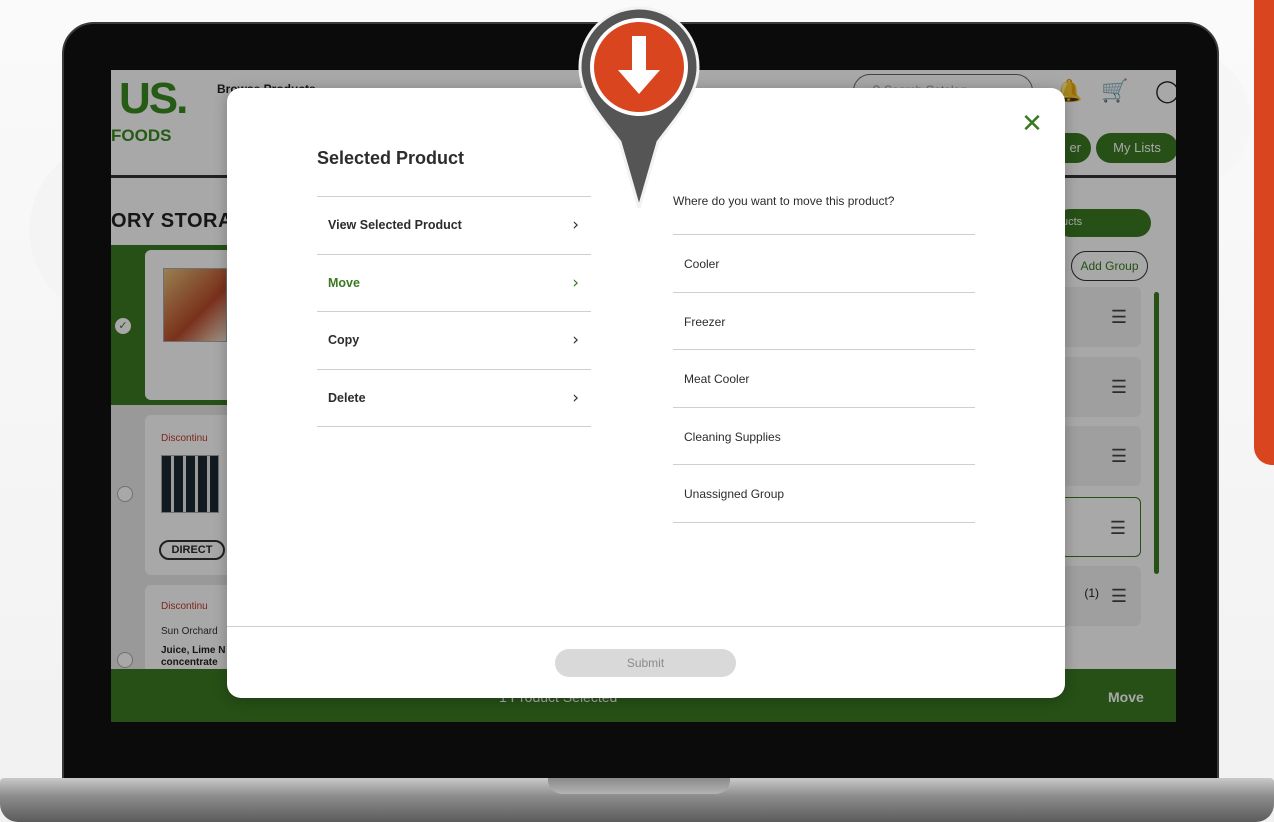 The width and height of the screenshot is (1274, 822). I want to click on submit-button: Submit, so click(645, 663).